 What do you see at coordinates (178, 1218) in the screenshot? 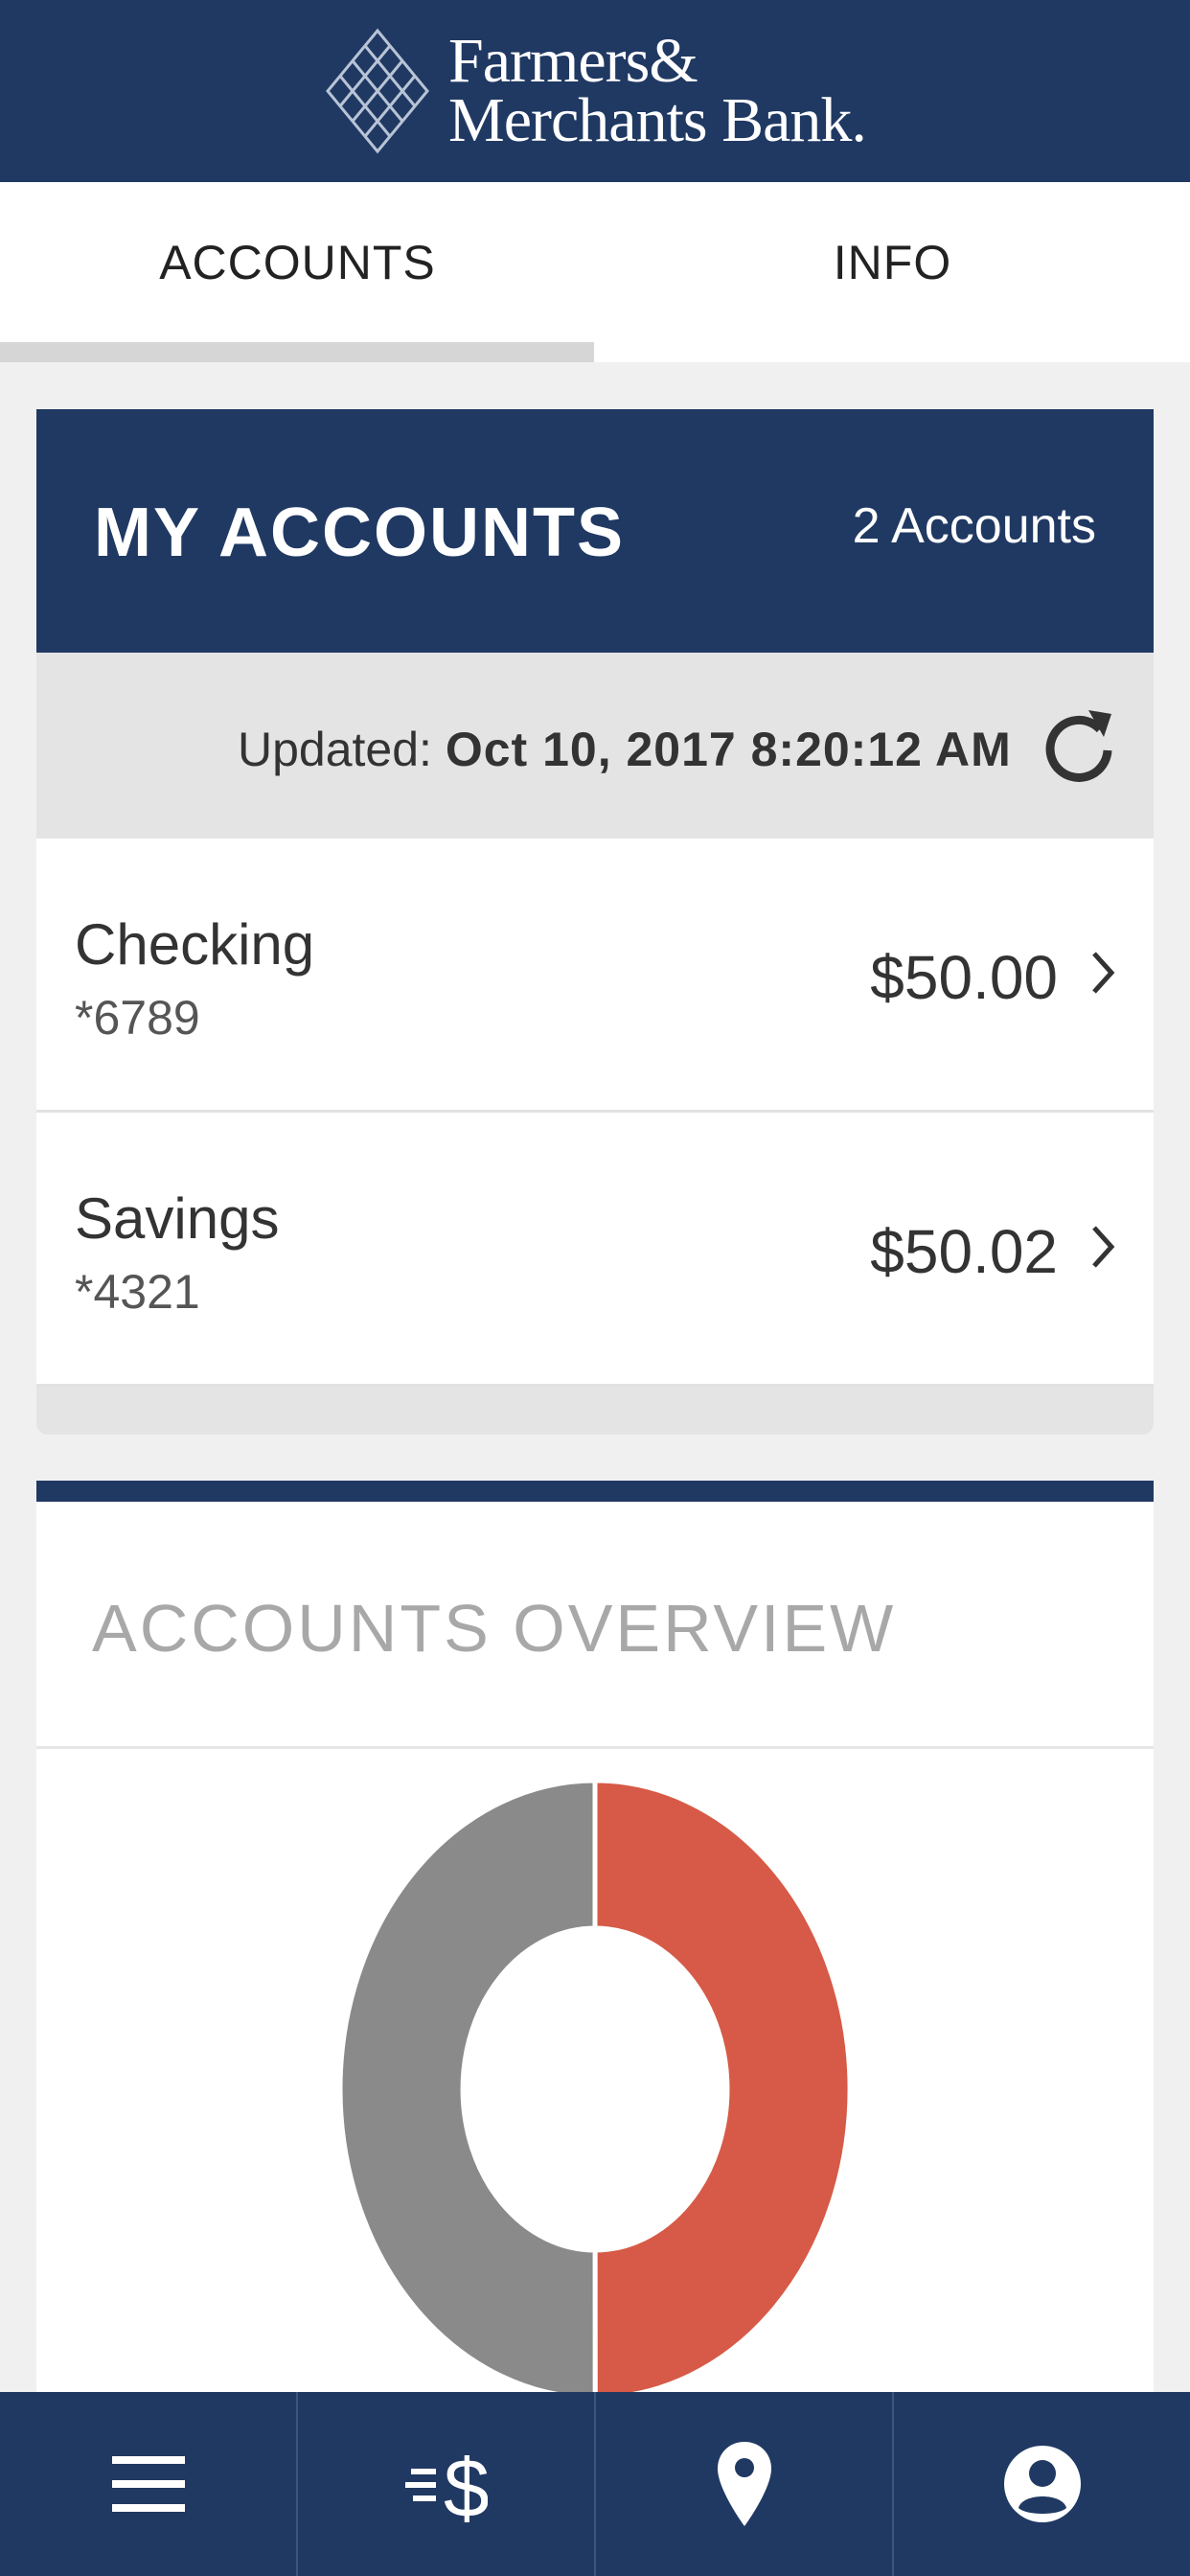
I see `account-name: Savings` at bounding box center [178, 1218].